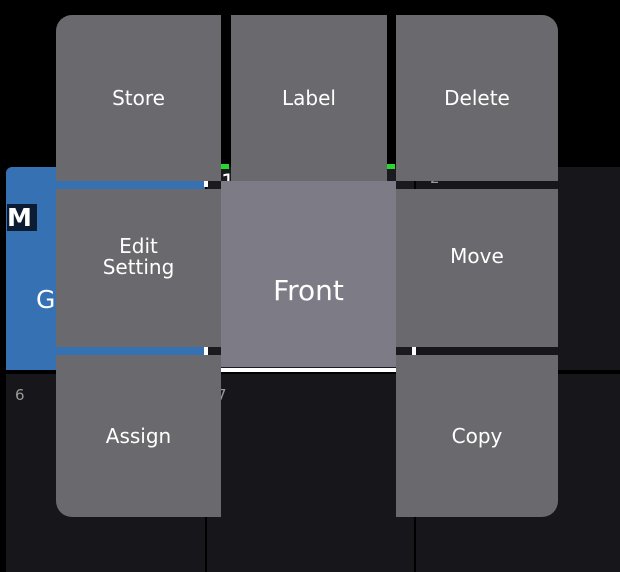  Describe the element at coordinates (477, 98) in the screenshot. I see `delete-button: Delete` at that location.